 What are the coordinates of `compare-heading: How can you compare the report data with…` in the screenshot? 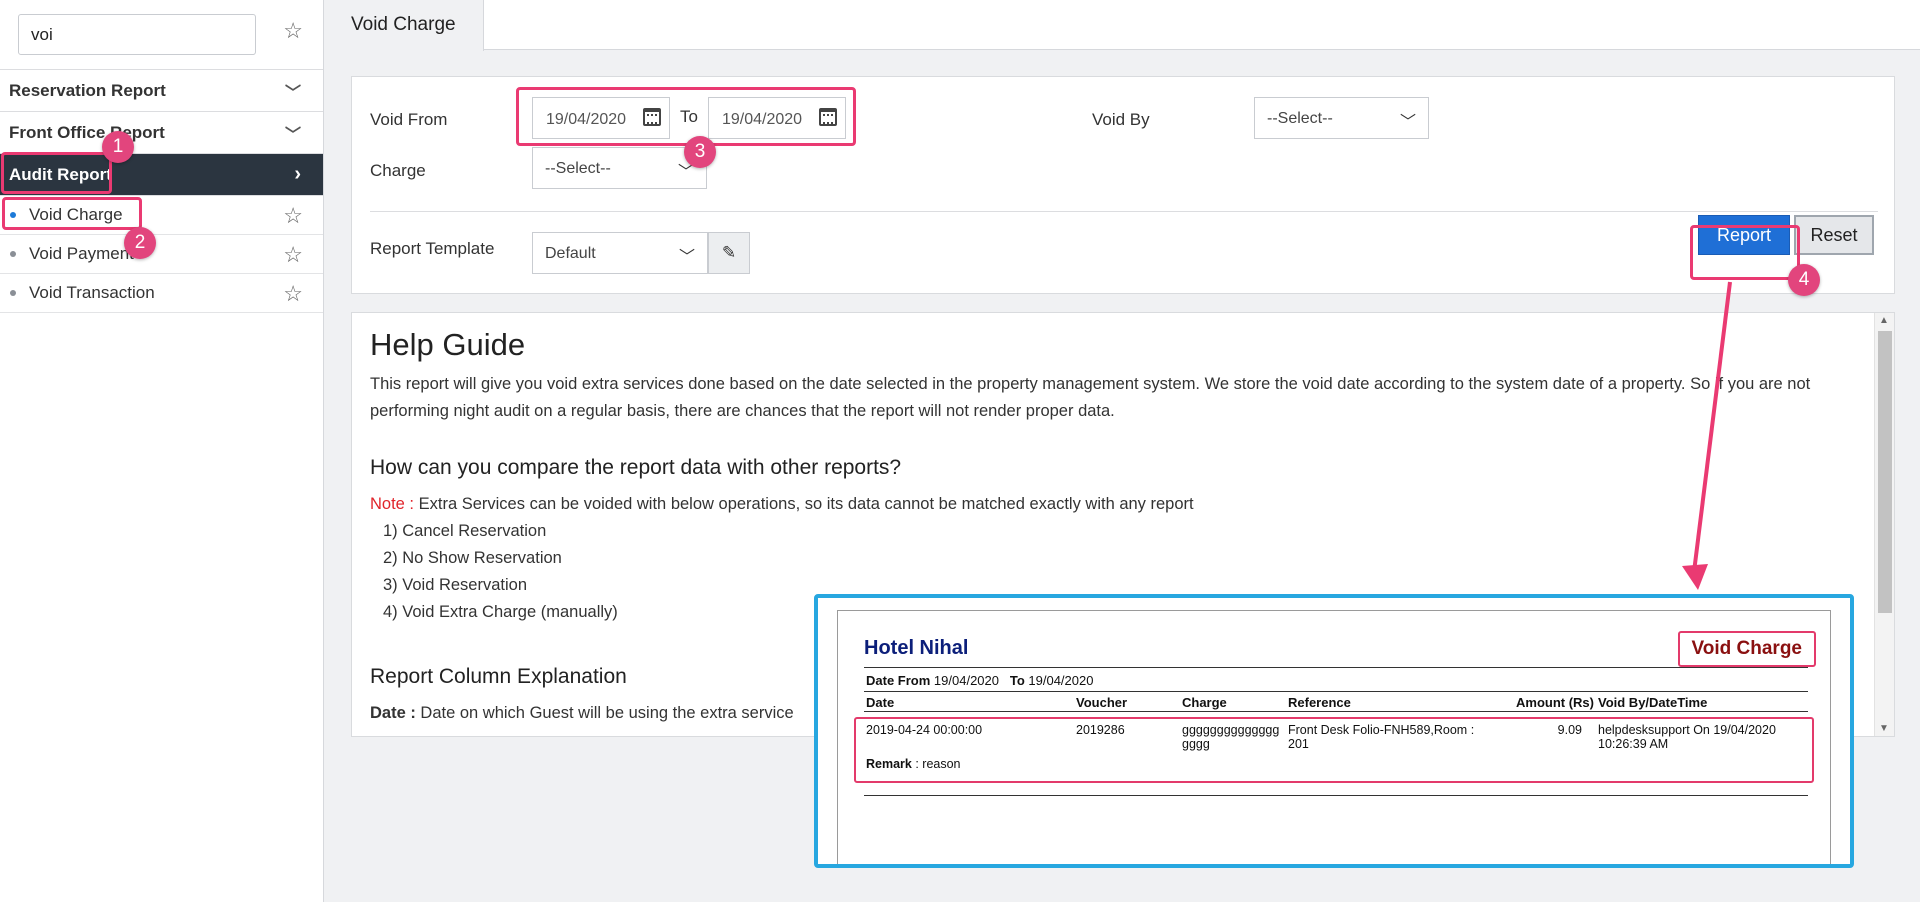 It's located at (636, 467).